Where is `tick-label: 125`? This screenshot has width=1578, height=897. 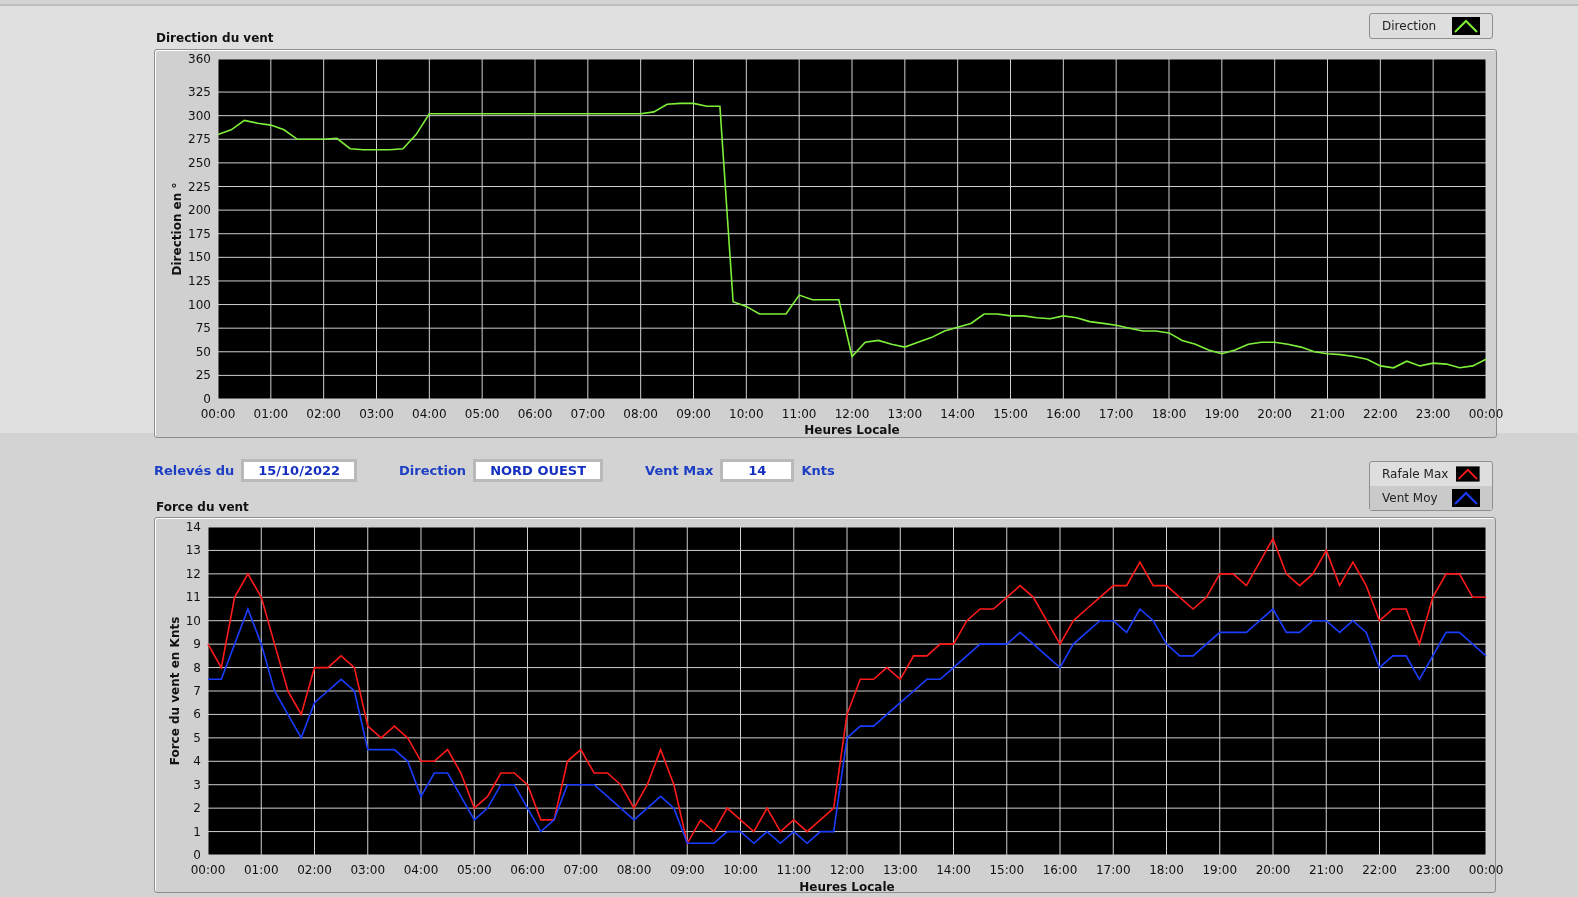 tick-label: 125 is located at coordinates (199, 280).